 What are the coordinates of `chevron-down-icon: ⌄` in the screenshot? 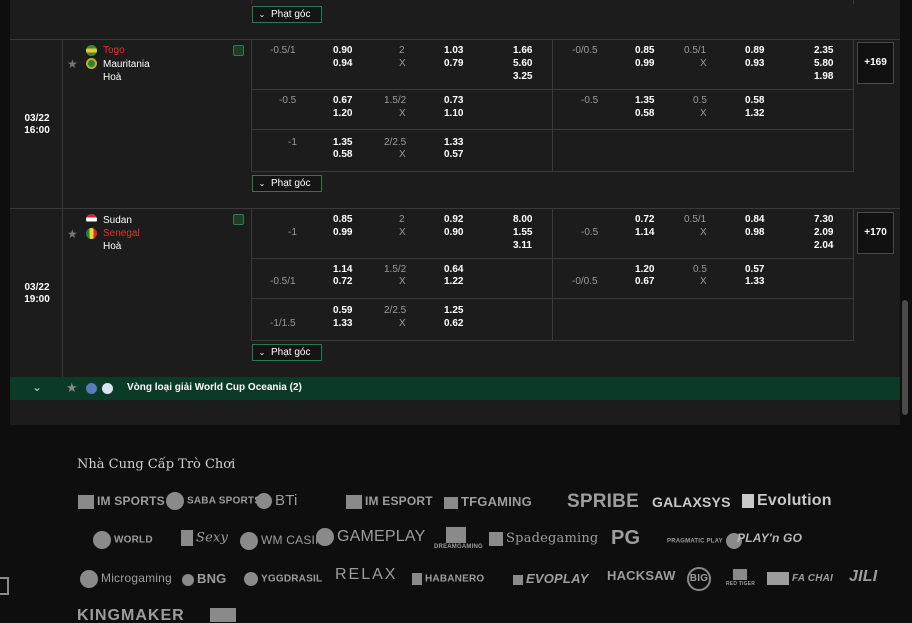 It's located at (37, 387).